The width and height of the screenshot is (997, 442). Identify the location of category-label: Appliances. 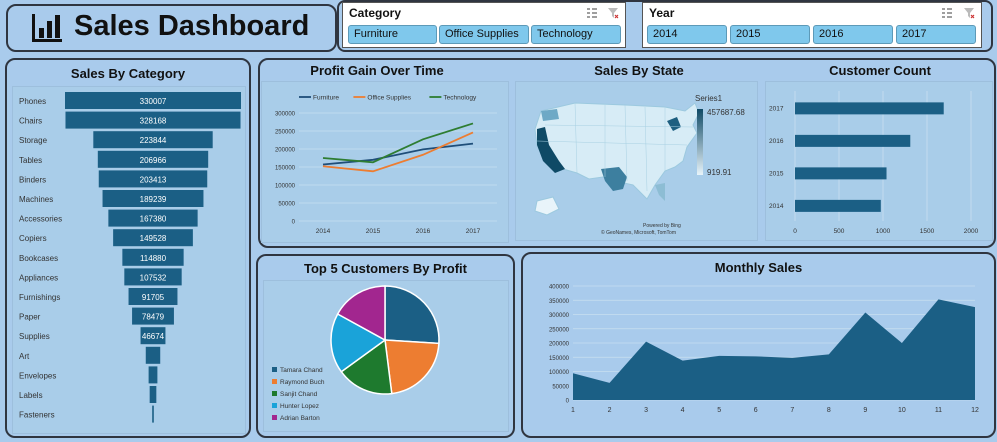
(38, 277).